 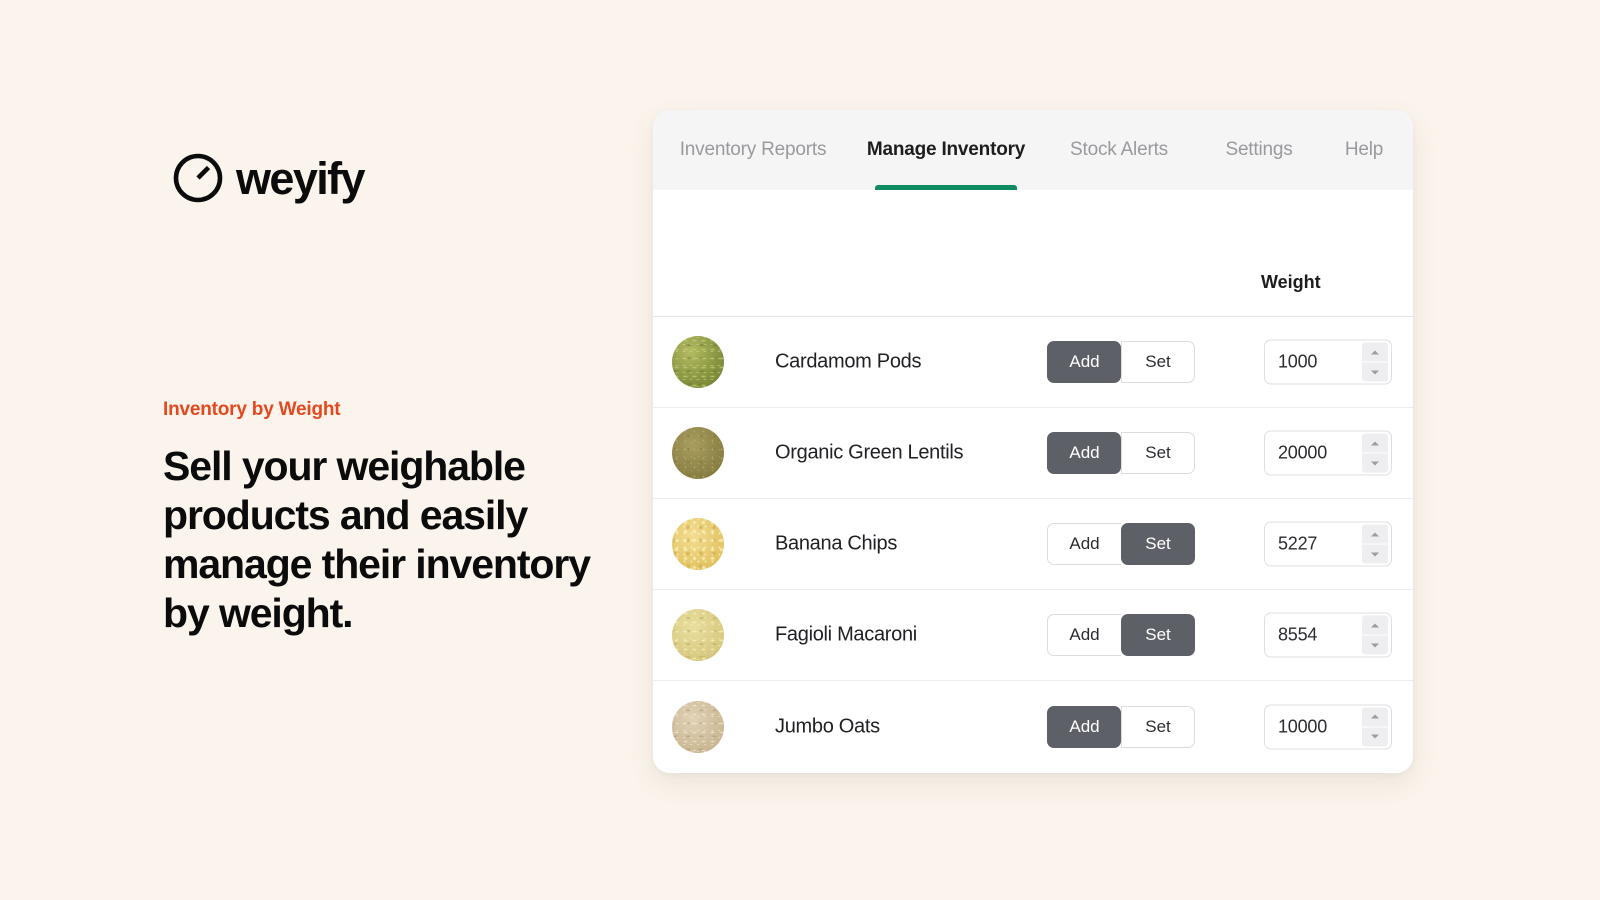 I want to click on brand-name: weyify, so click(x=301, y=178).